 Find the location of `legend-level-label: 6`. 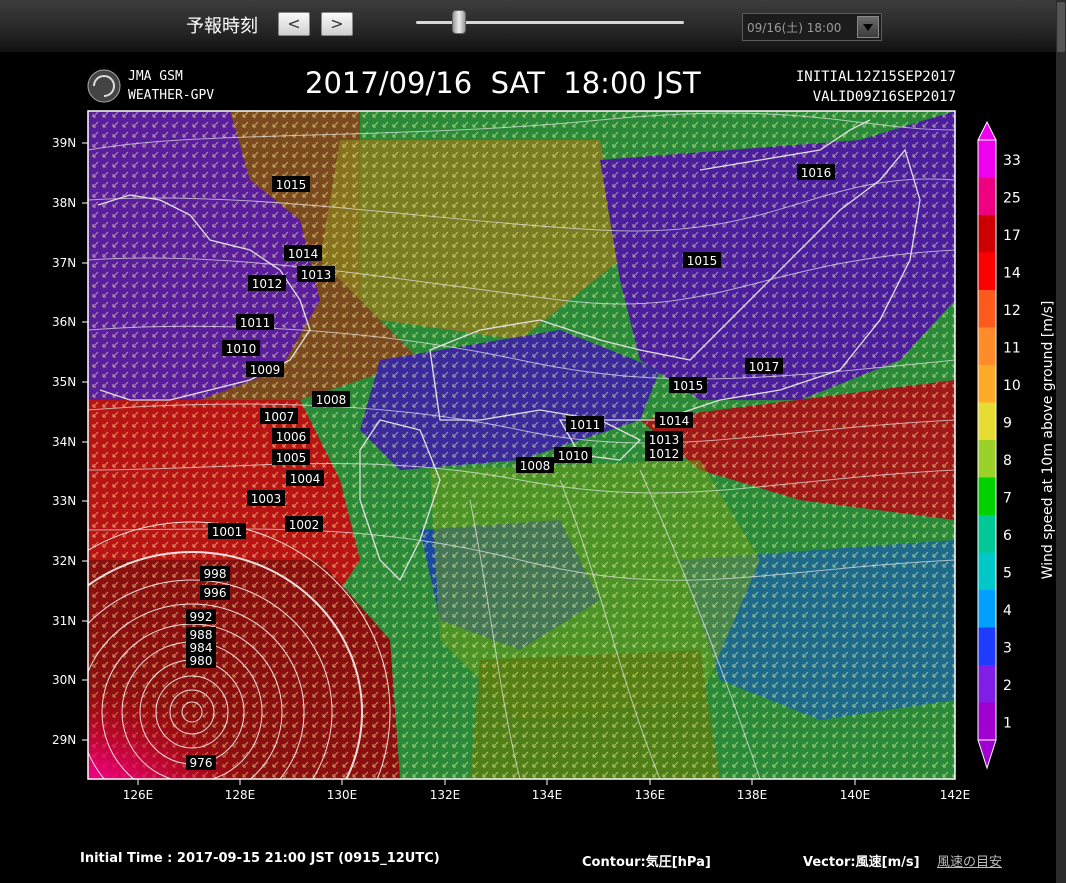

legend-level-label: 6 is located at coordinates (1007, 536).